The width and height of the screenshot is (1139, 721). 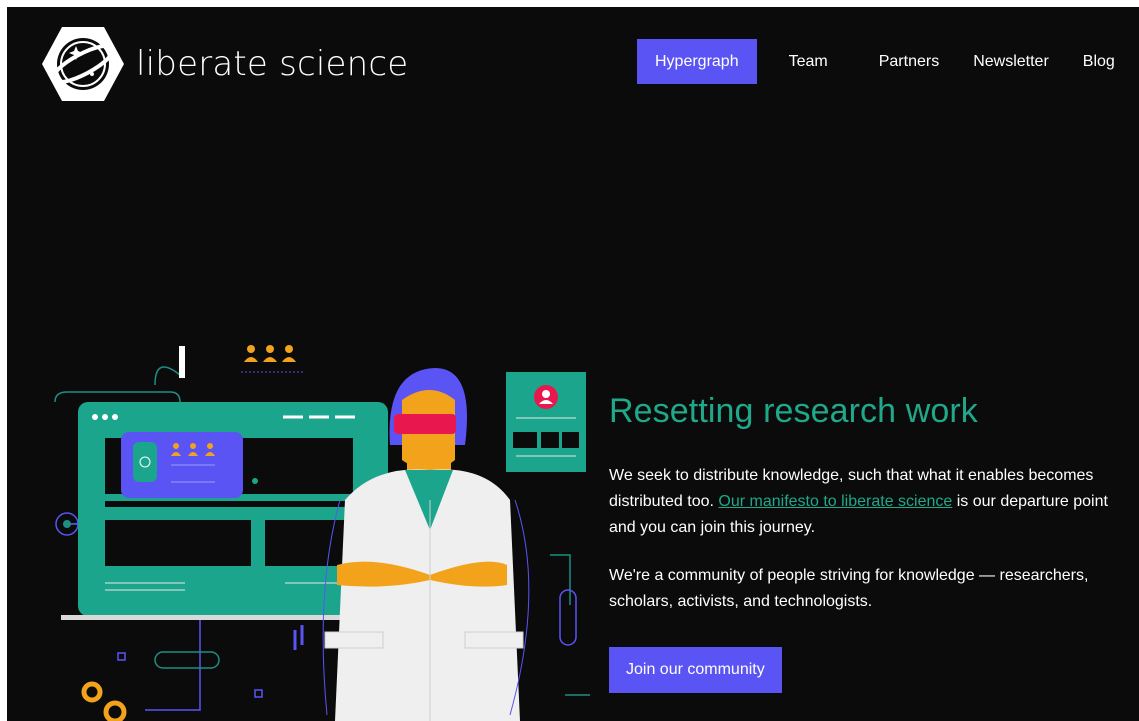 What do you see at coordinates (546, 422) in the screenshot?
I see `profile-icon` at bounding box center [546, 422].